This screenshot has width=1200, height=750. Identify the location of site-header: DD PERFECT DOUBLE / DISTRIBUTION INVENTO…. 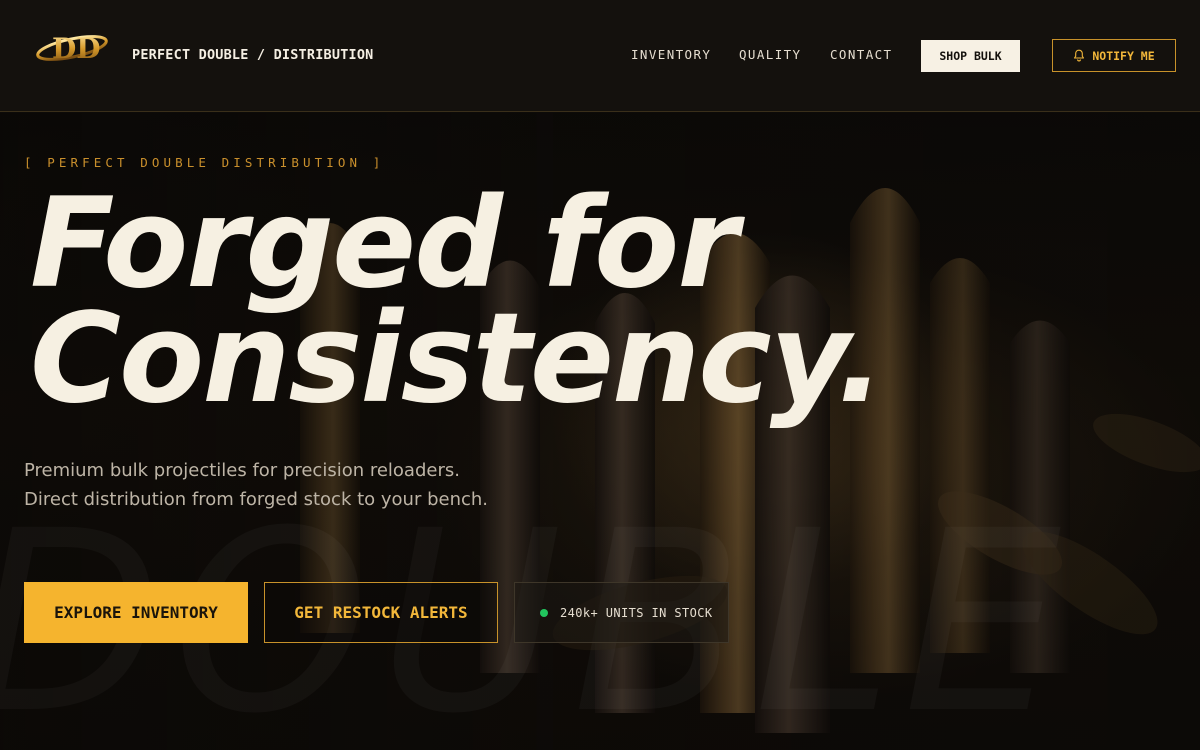
(600, 56).